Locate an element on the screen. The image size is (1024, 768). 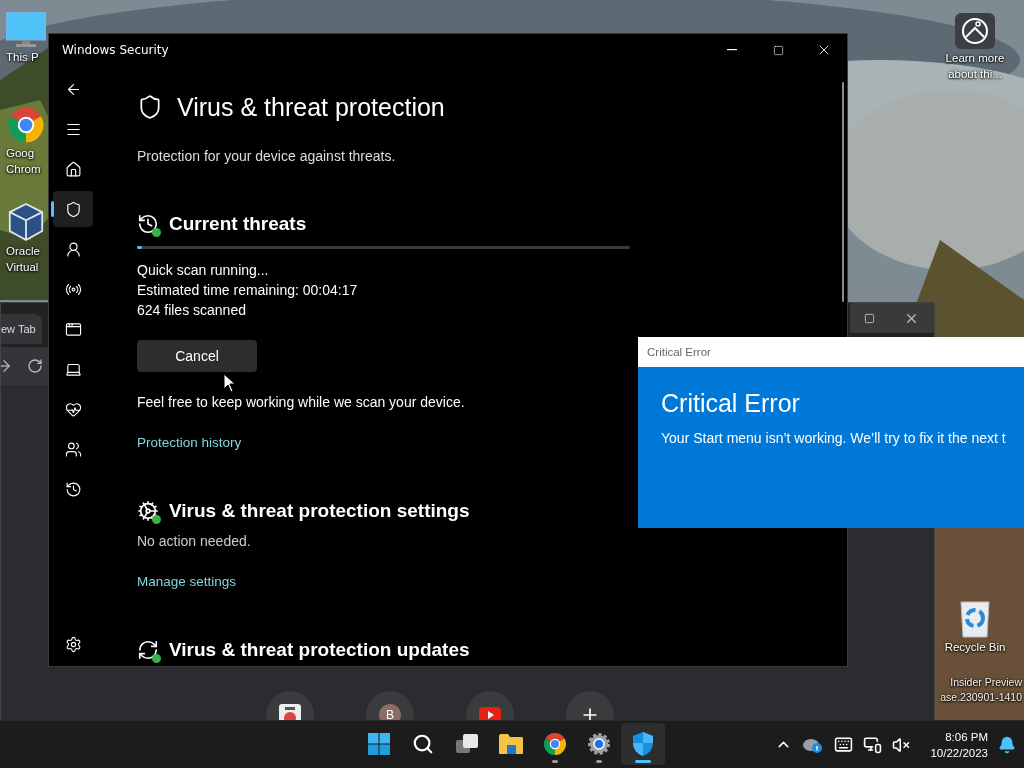
bell-icon is located at coordinates (1007, 744).